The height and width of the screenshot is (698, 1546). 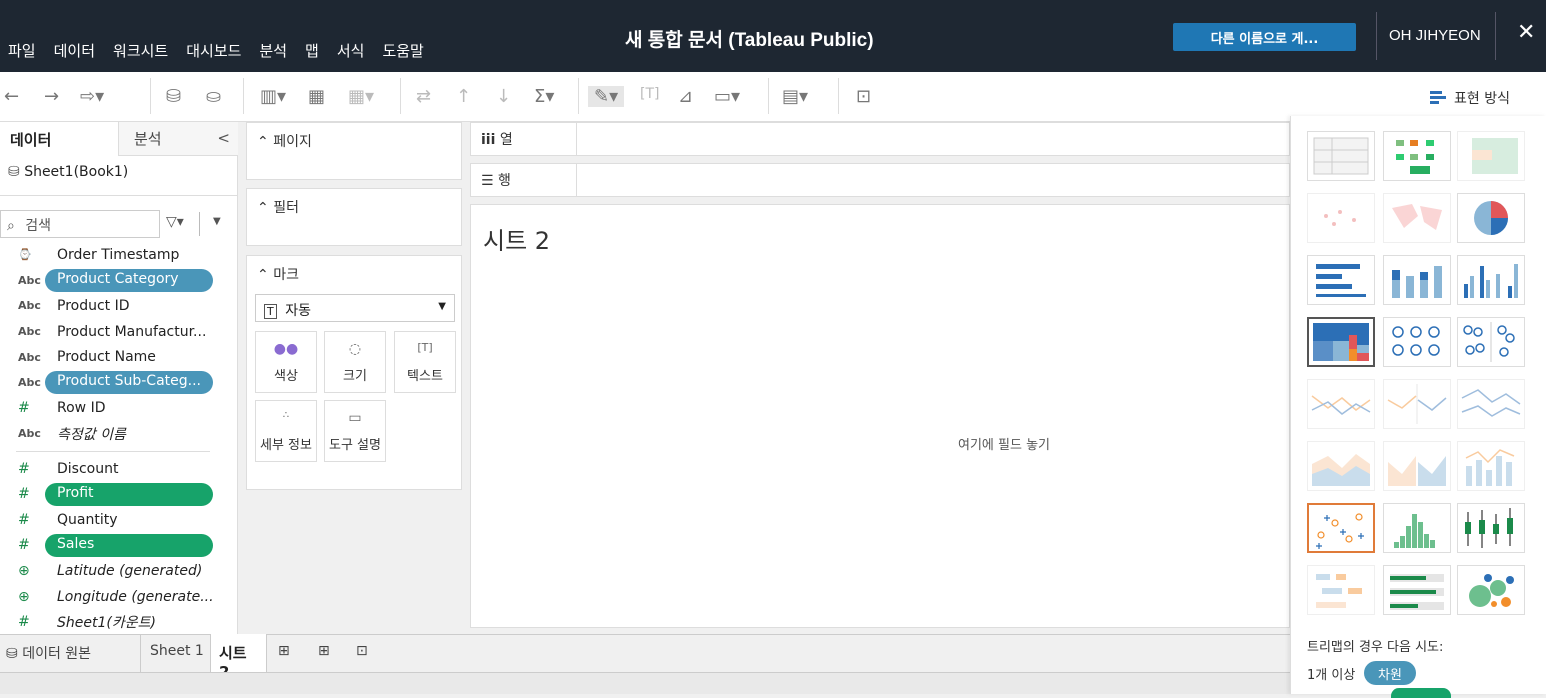 I want to click on chart-heat-map, so click(x=1417, y=156).